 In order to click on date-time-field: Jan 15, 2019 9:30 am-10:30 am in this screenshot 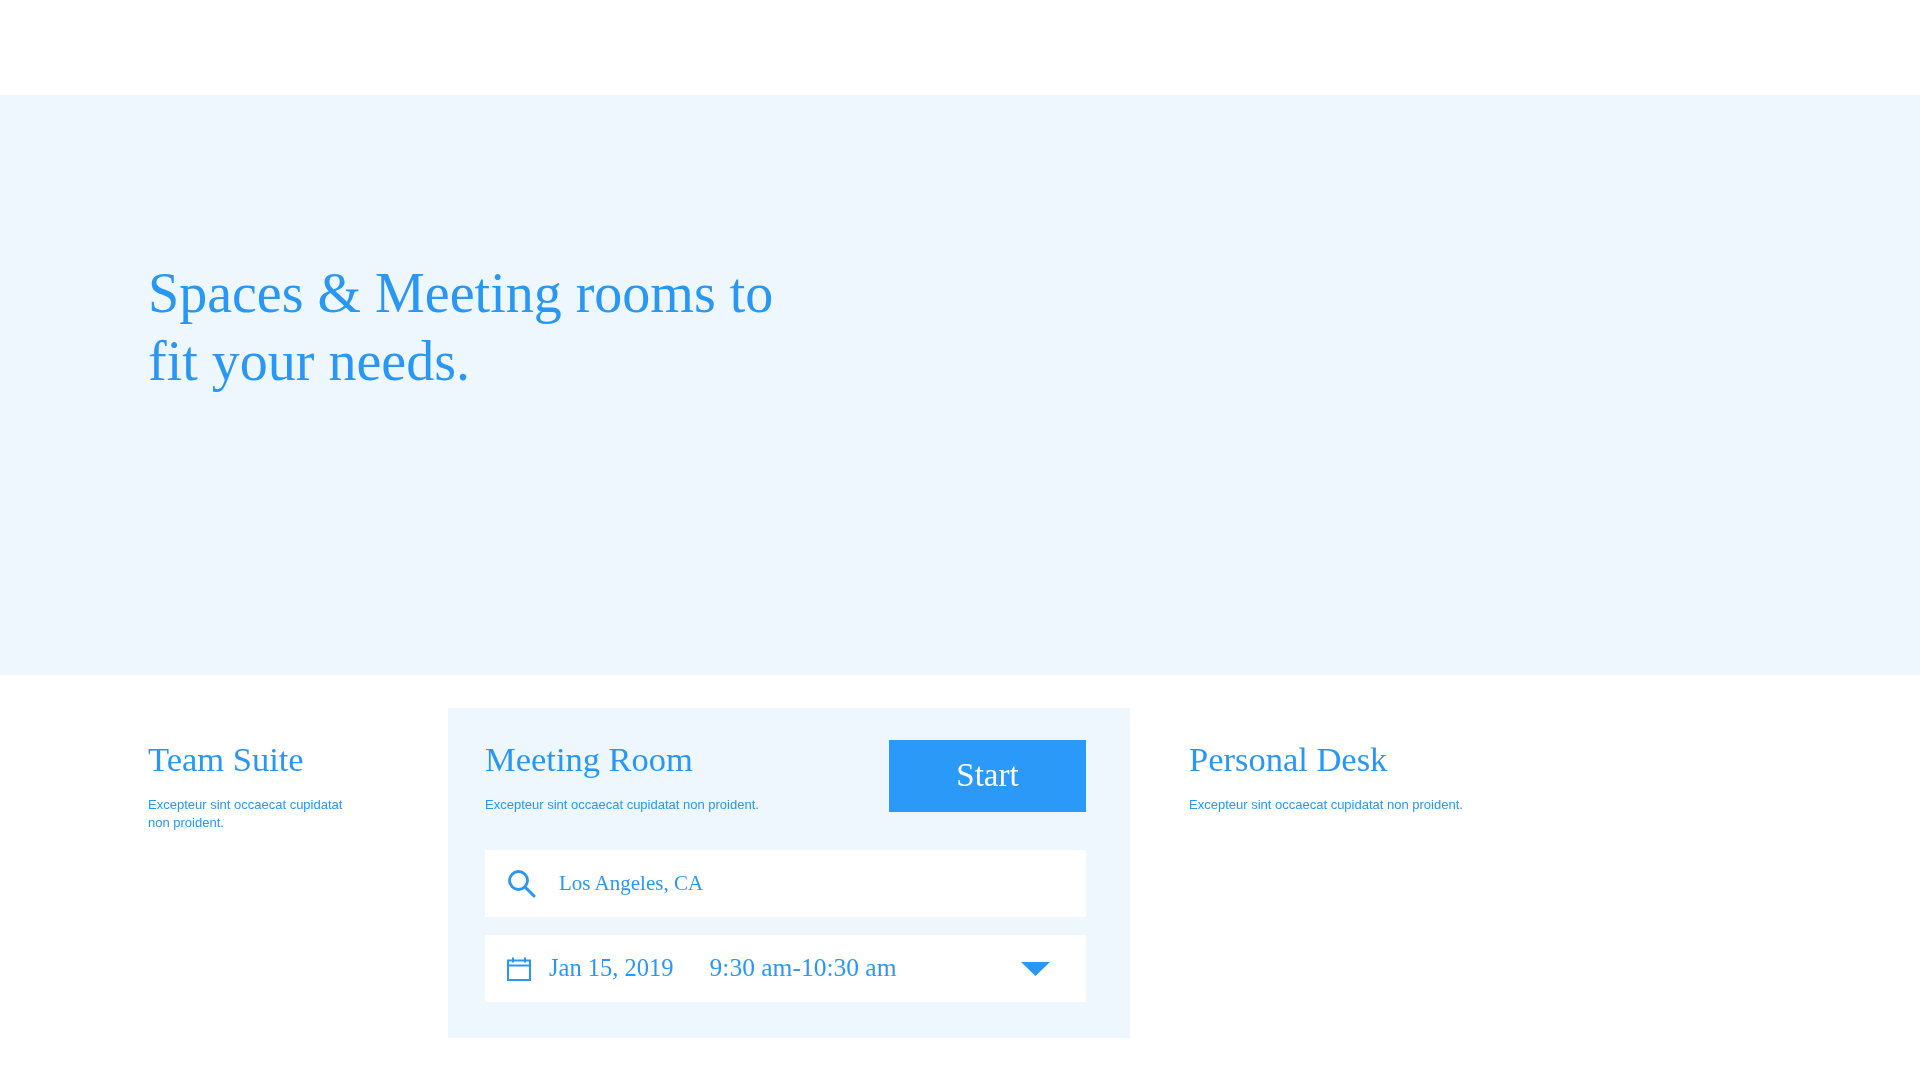, I will do `click(785, 968)`.